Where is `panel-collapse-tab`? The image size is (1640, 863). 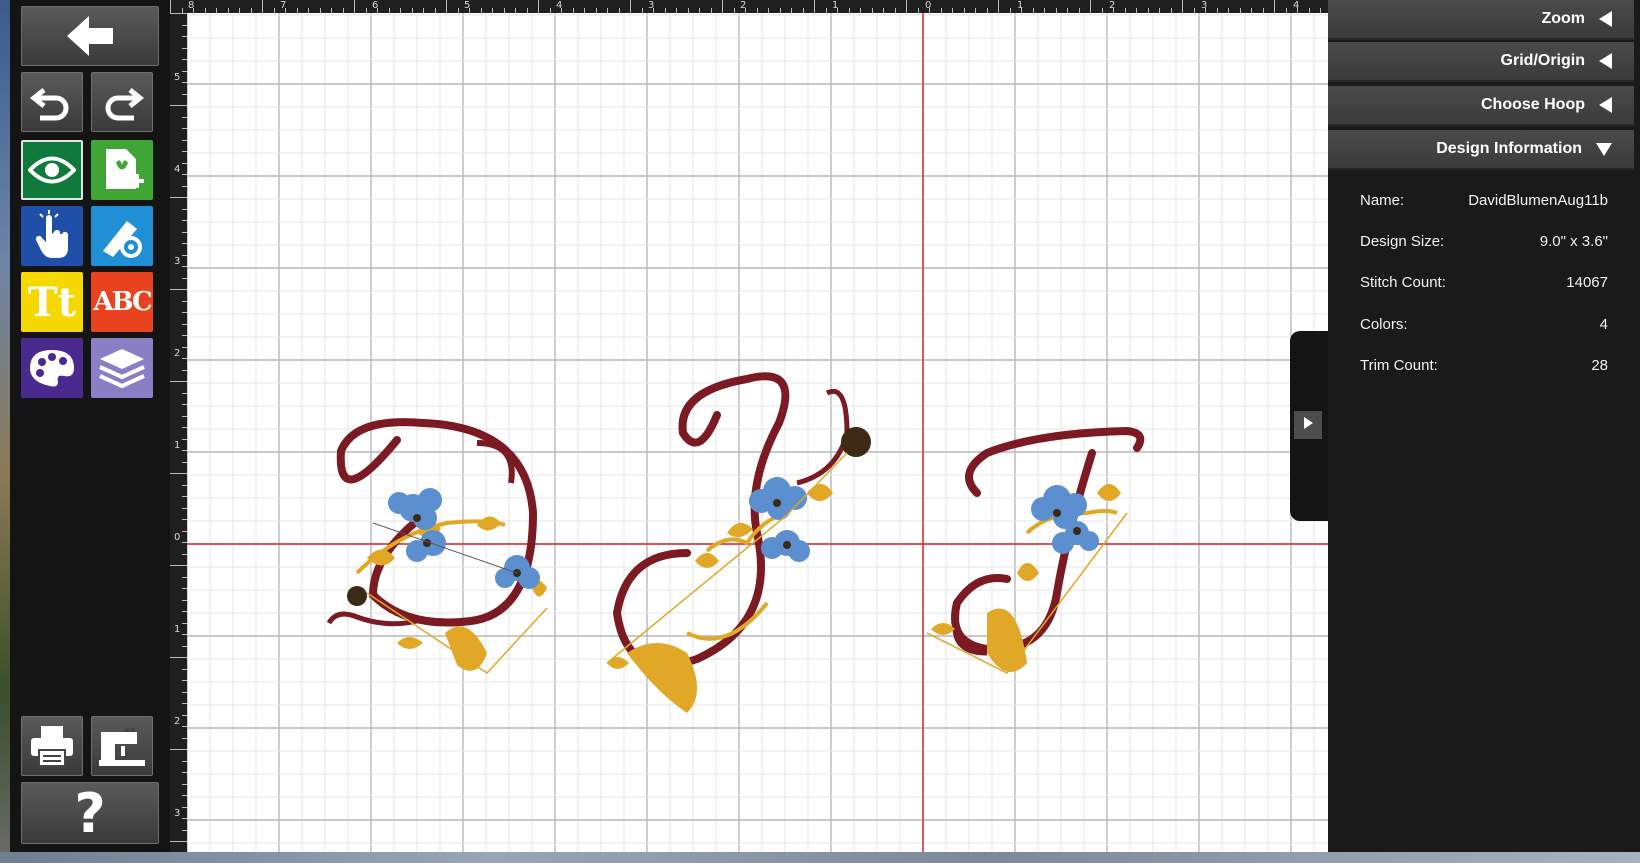 panel-collapse-tab is located at coordinates (1309, 426).